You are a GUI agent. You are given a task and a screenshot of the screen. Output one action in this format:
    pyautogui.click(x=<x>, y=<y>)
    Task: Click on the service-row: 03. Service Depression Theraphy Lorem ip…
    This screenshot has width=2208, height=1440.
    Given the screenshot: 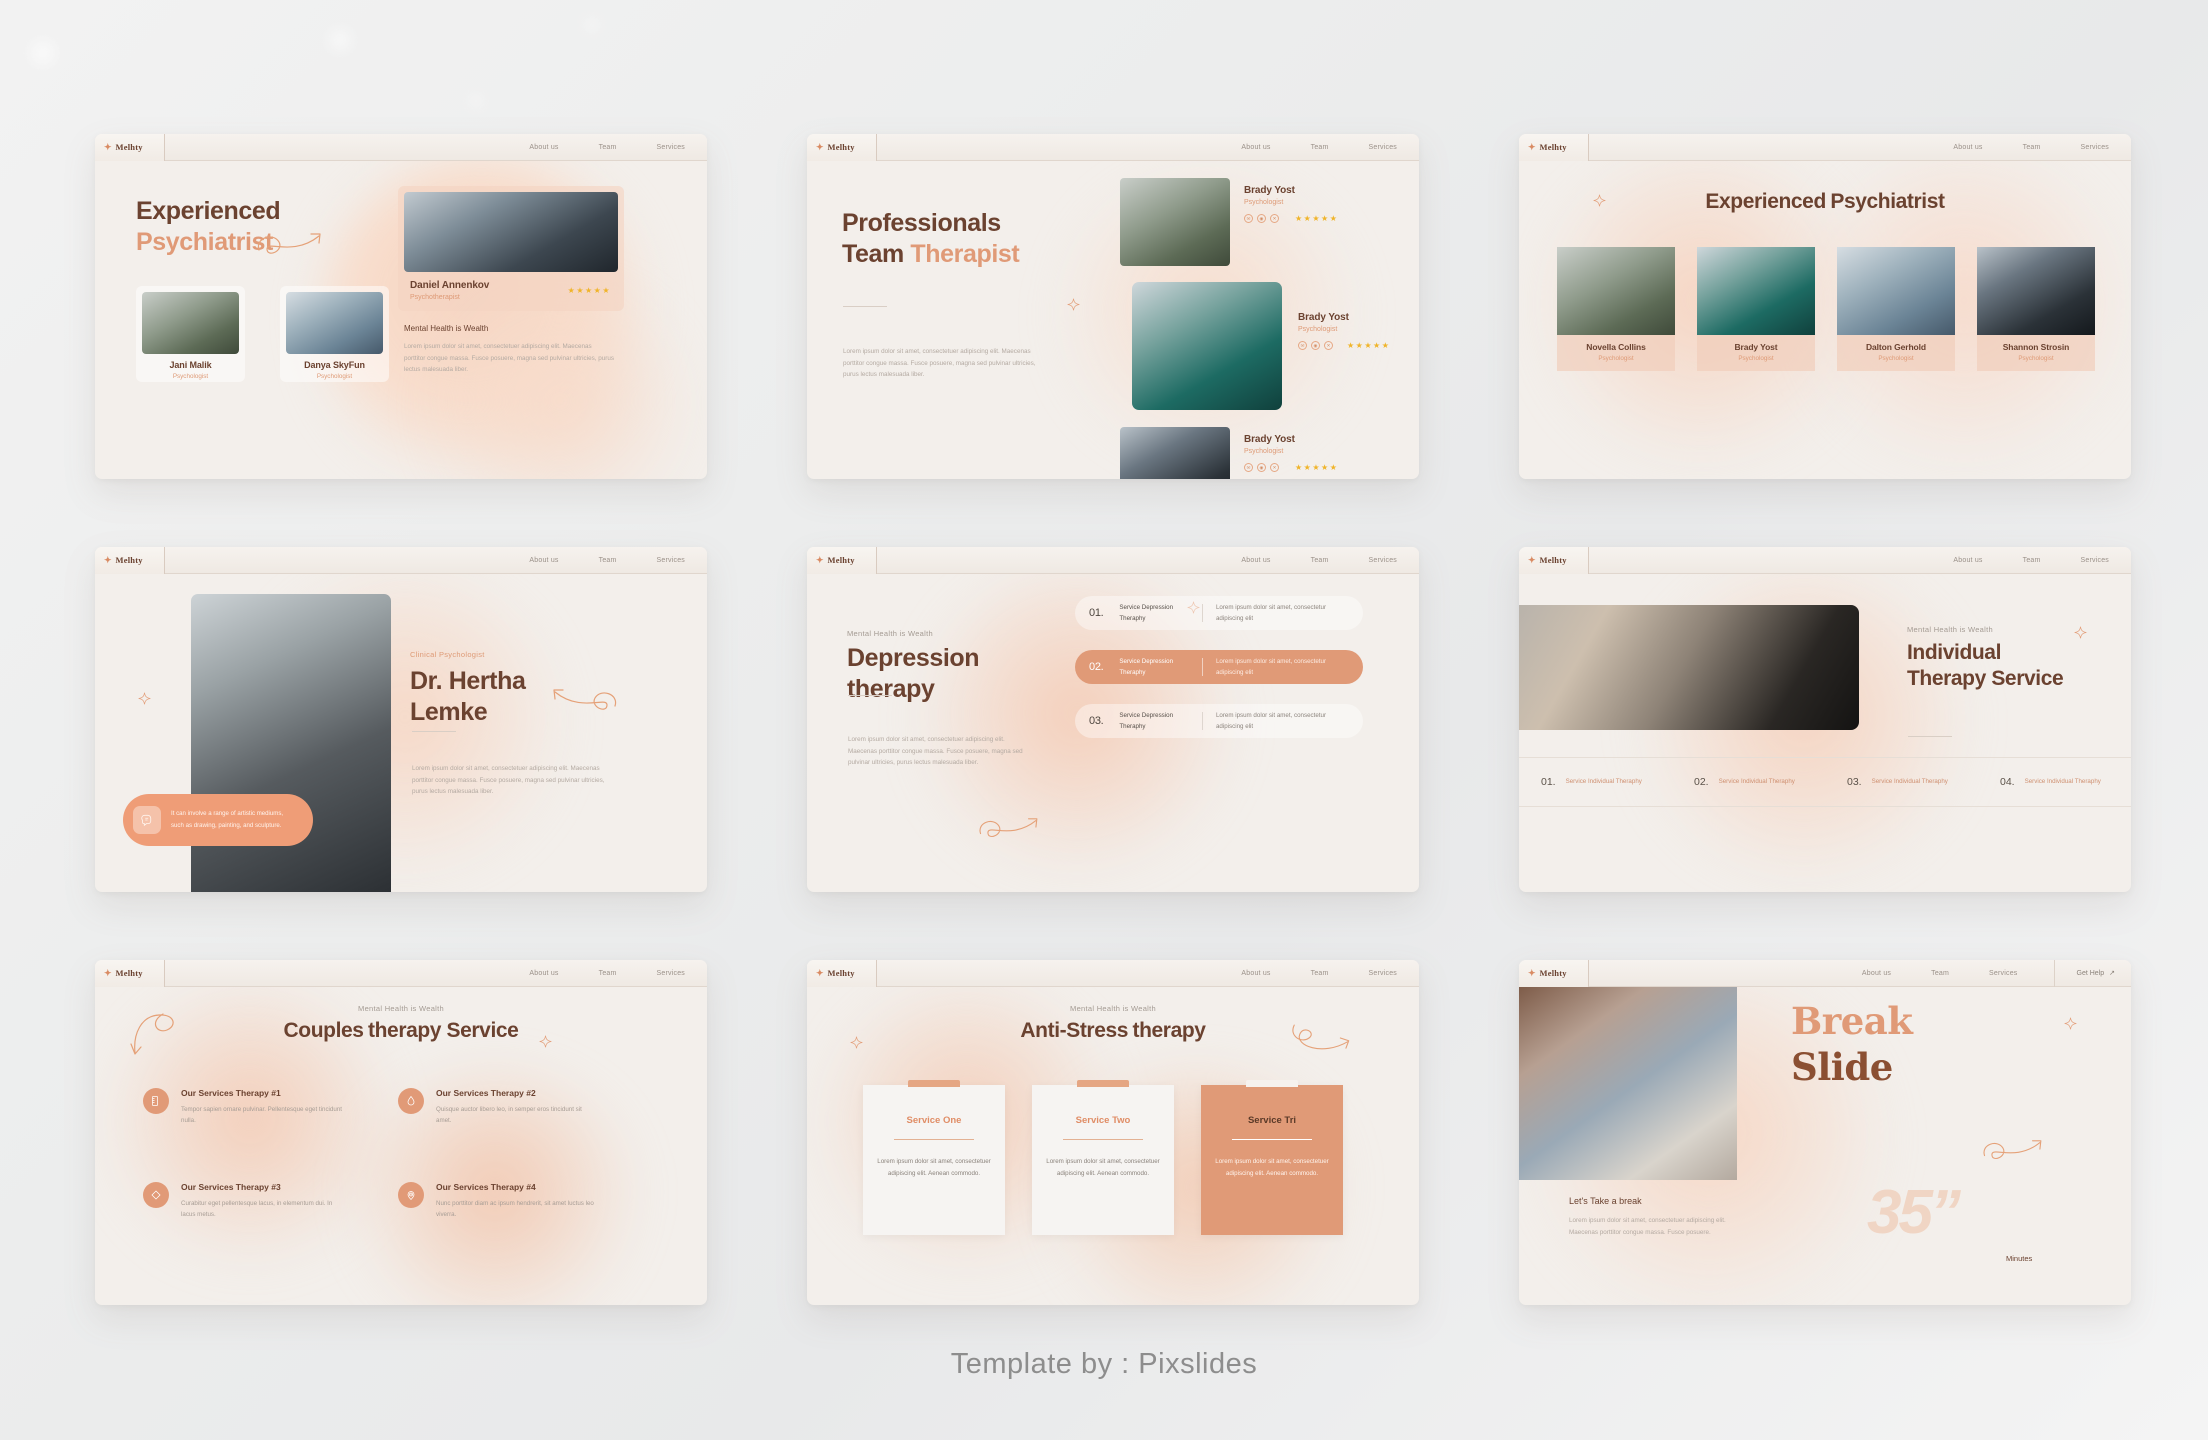 What is the action you would take?
    pyautogui.click(x=1219, y=721)
    